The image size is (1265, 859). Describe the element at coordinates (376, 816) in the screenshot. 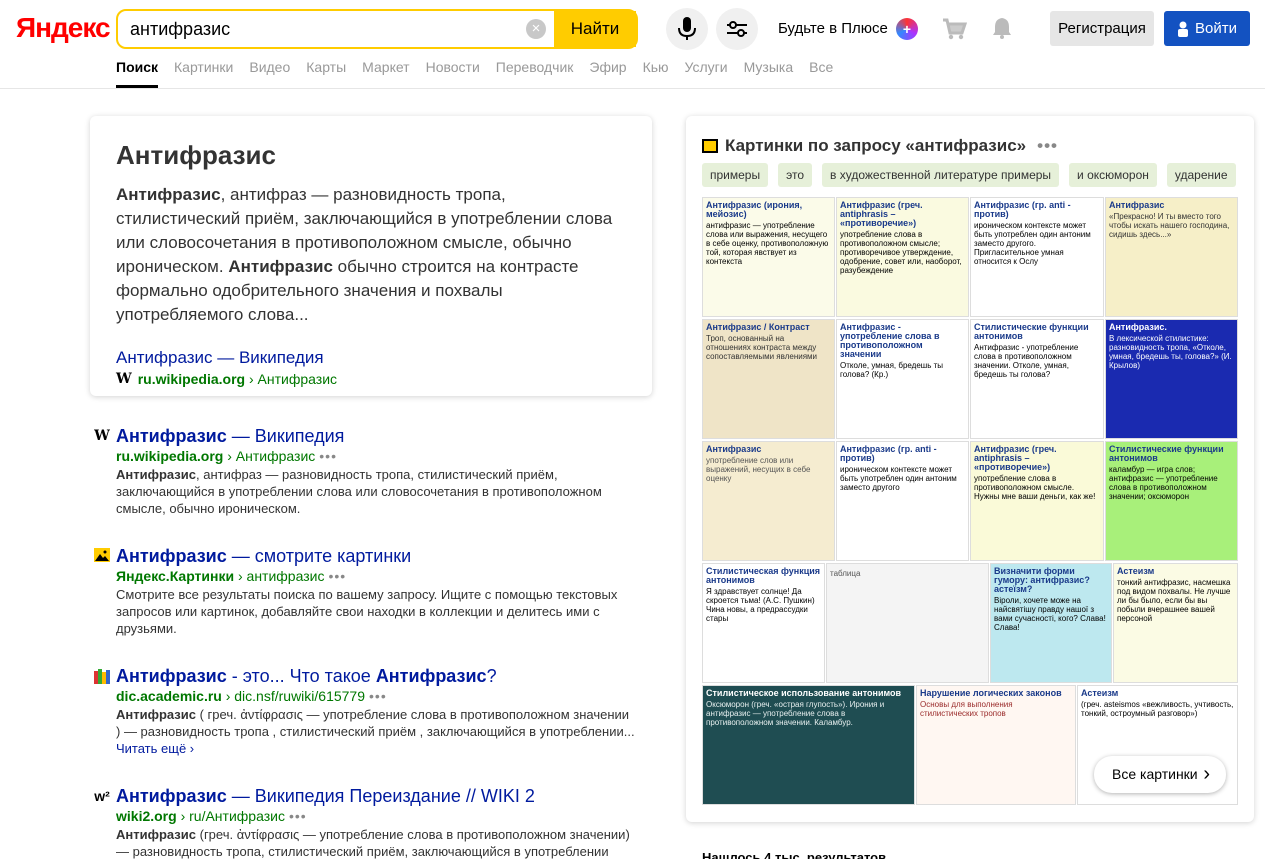

I see `result-url: wiki2.org › ru/Антифразис •••` at that location.